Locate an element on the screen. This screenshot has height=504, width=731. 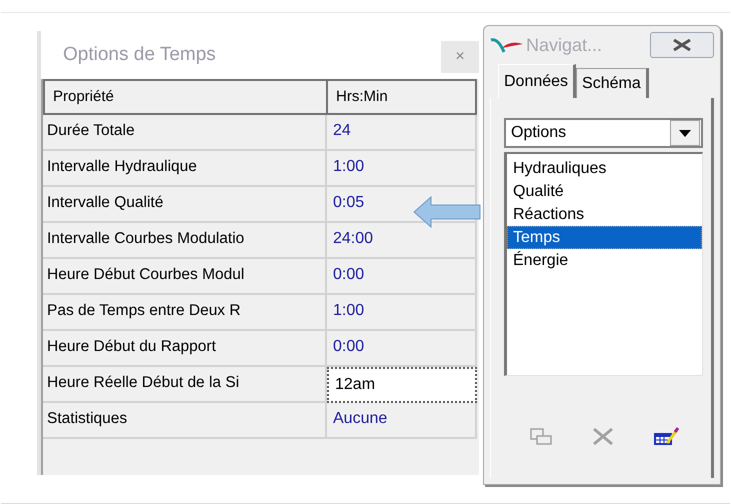
input-field: 12am is located at coordinates (402, 385).